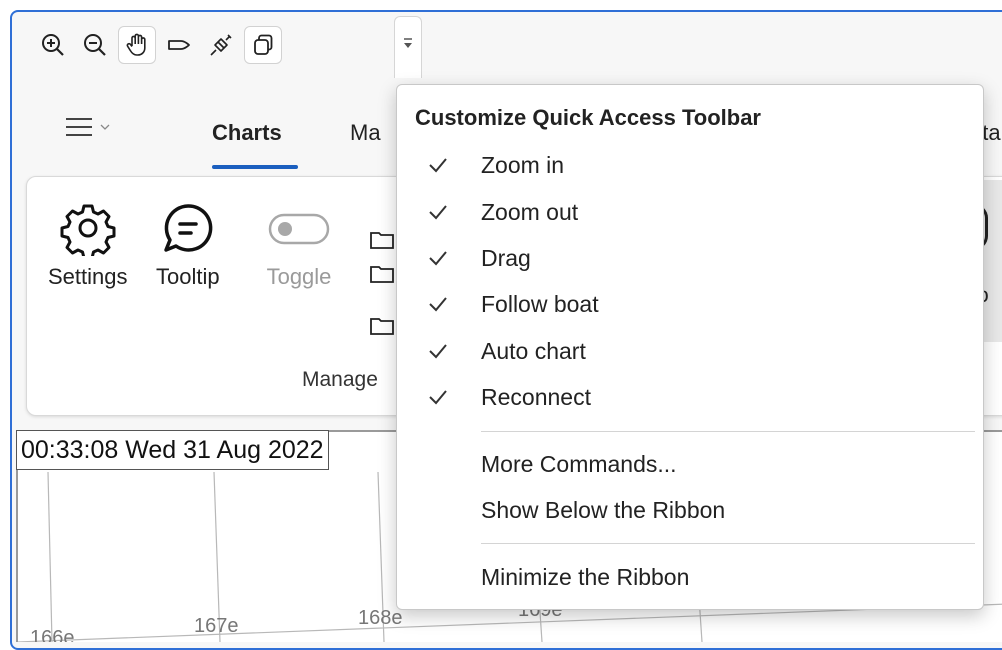 The image size is (1002, 650). What do you see at coordinates (158, 45) in the screenshot?
I see `quick-access-toolbar` at bounding box center [158, 45].